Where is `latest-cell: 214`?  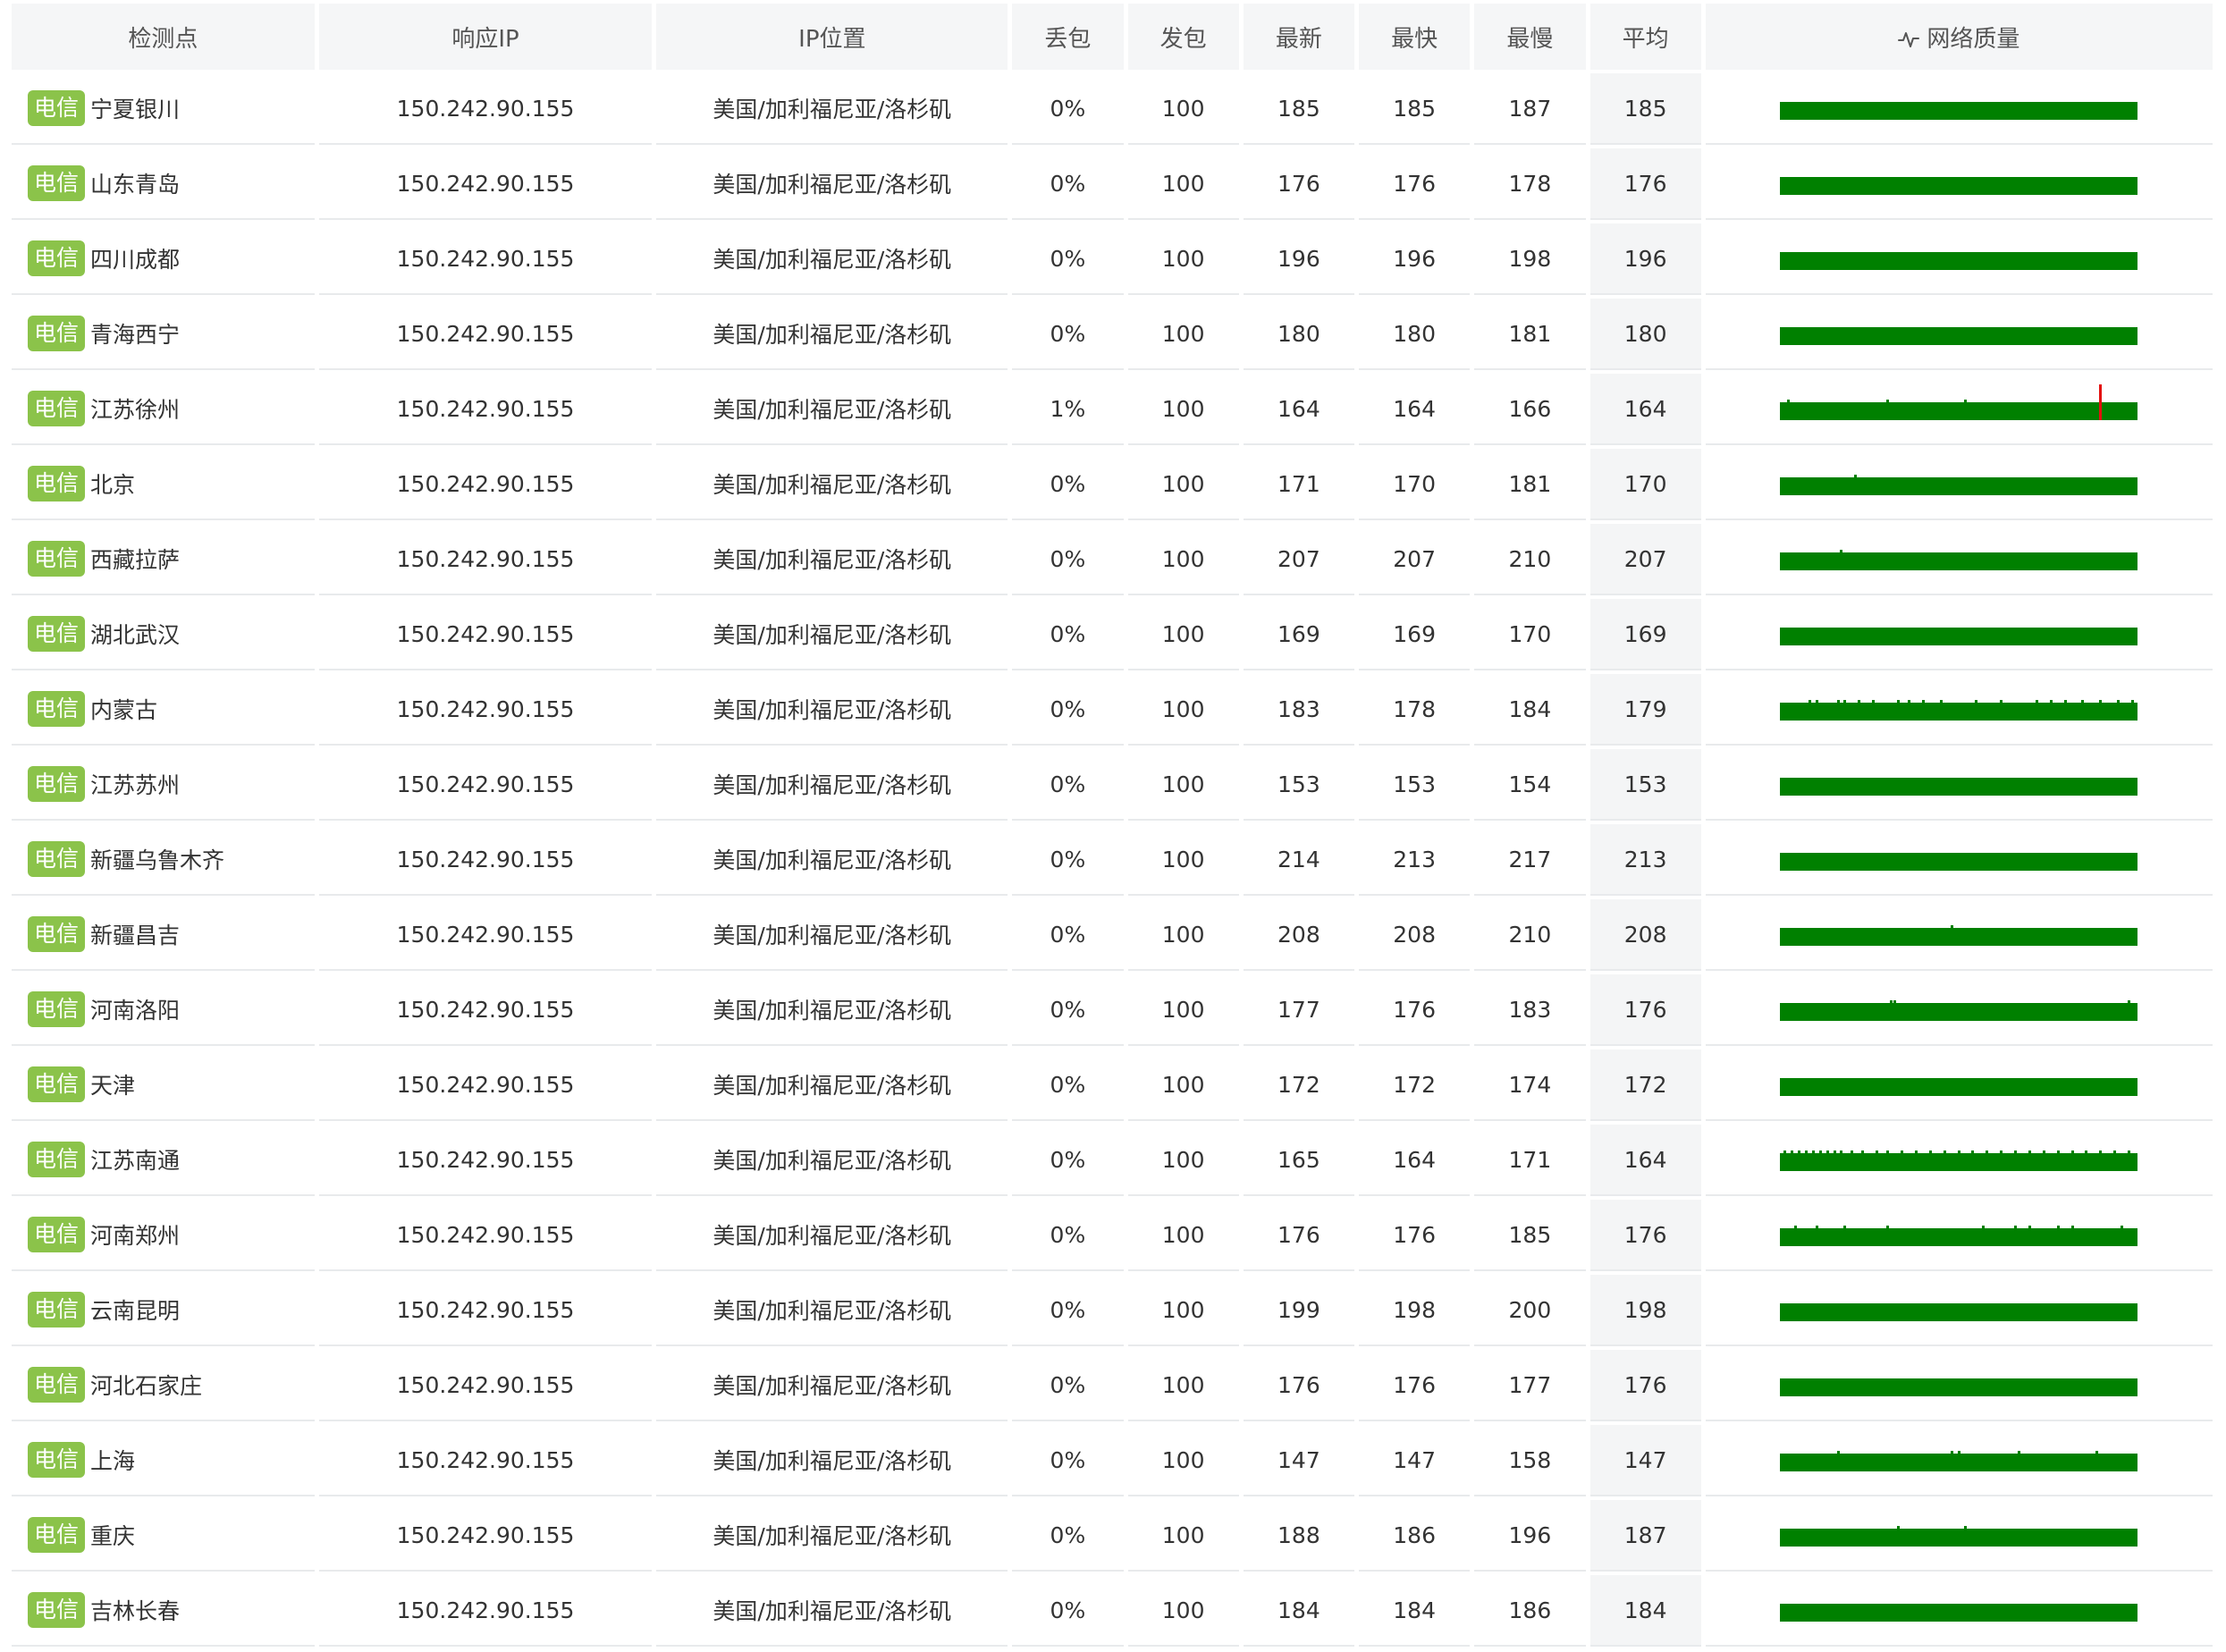
latest-cell: 214 is located at coordinates (1299, 860).